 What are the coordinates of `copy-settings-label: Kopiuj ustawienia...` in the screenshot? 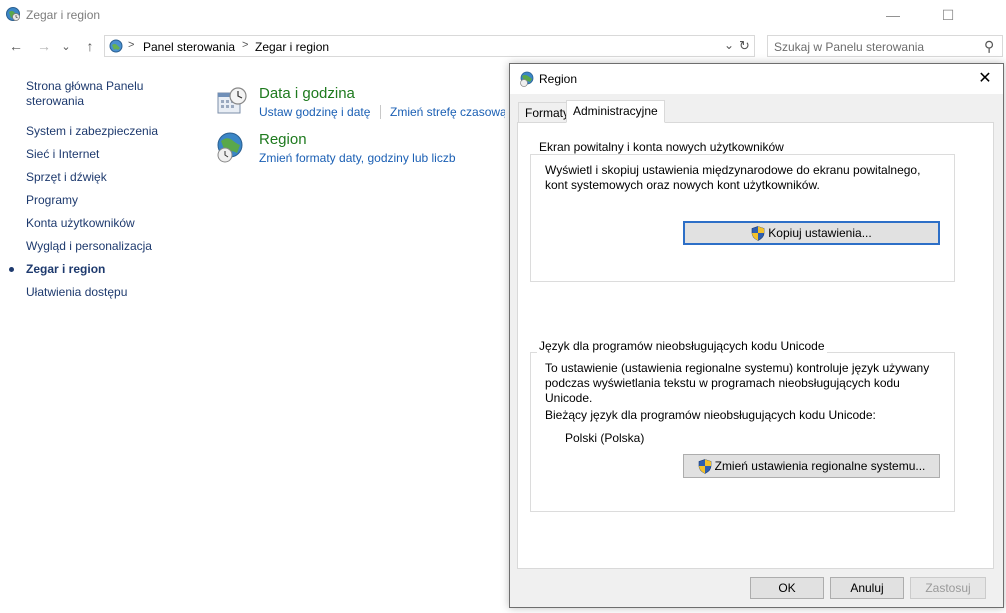 It's located at (820, 233).